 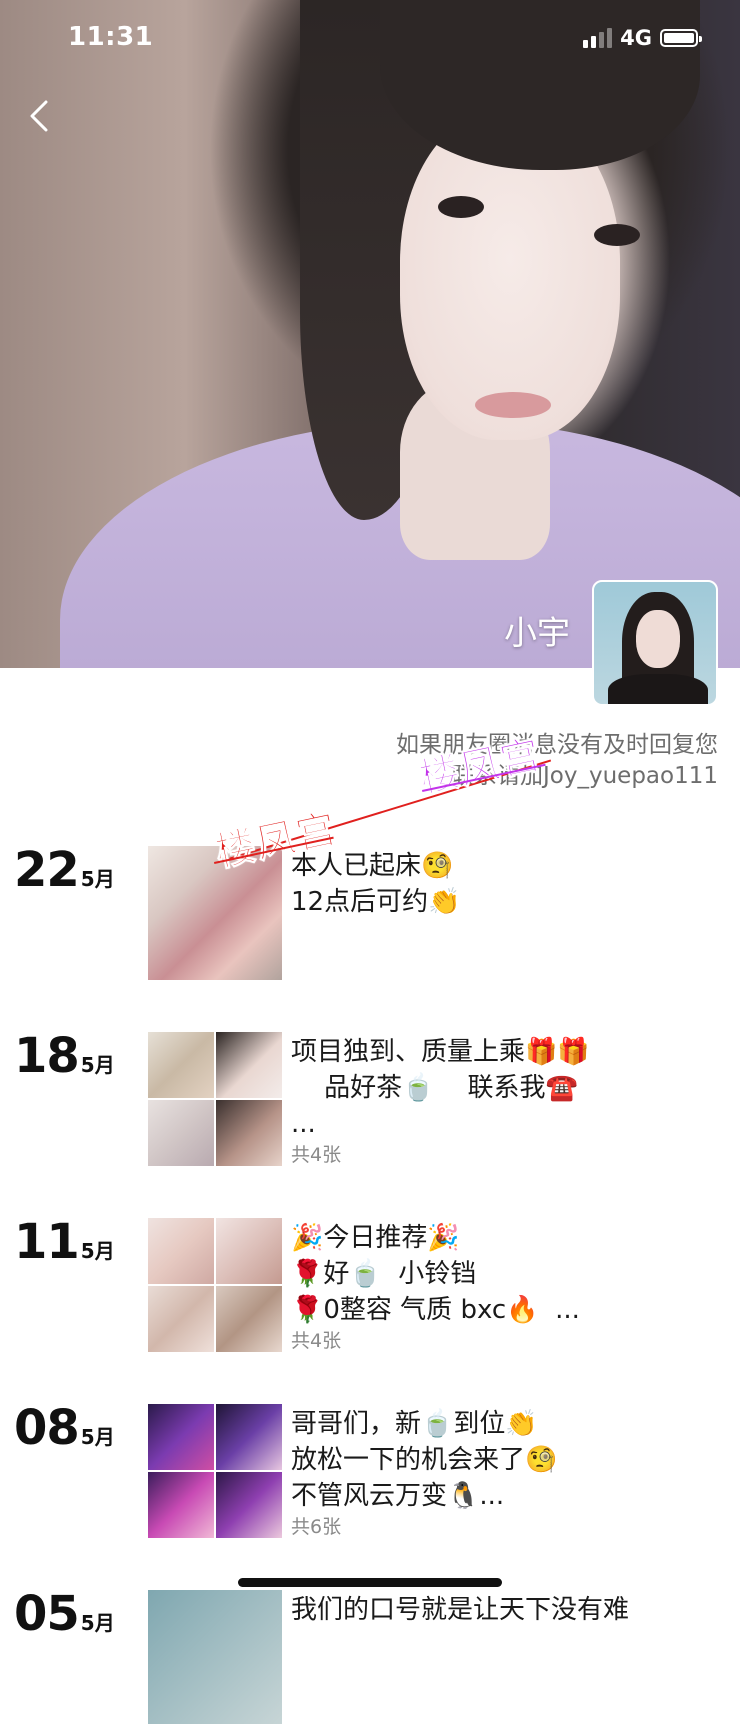 I want to click on post-day: 05, so click(x=47, y=1614).